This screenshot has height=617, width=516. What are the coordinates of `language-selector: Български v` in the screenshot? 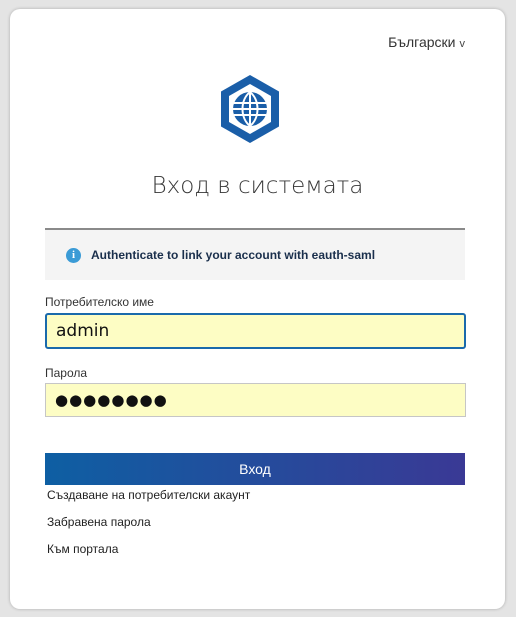 It's located at (426, 42).